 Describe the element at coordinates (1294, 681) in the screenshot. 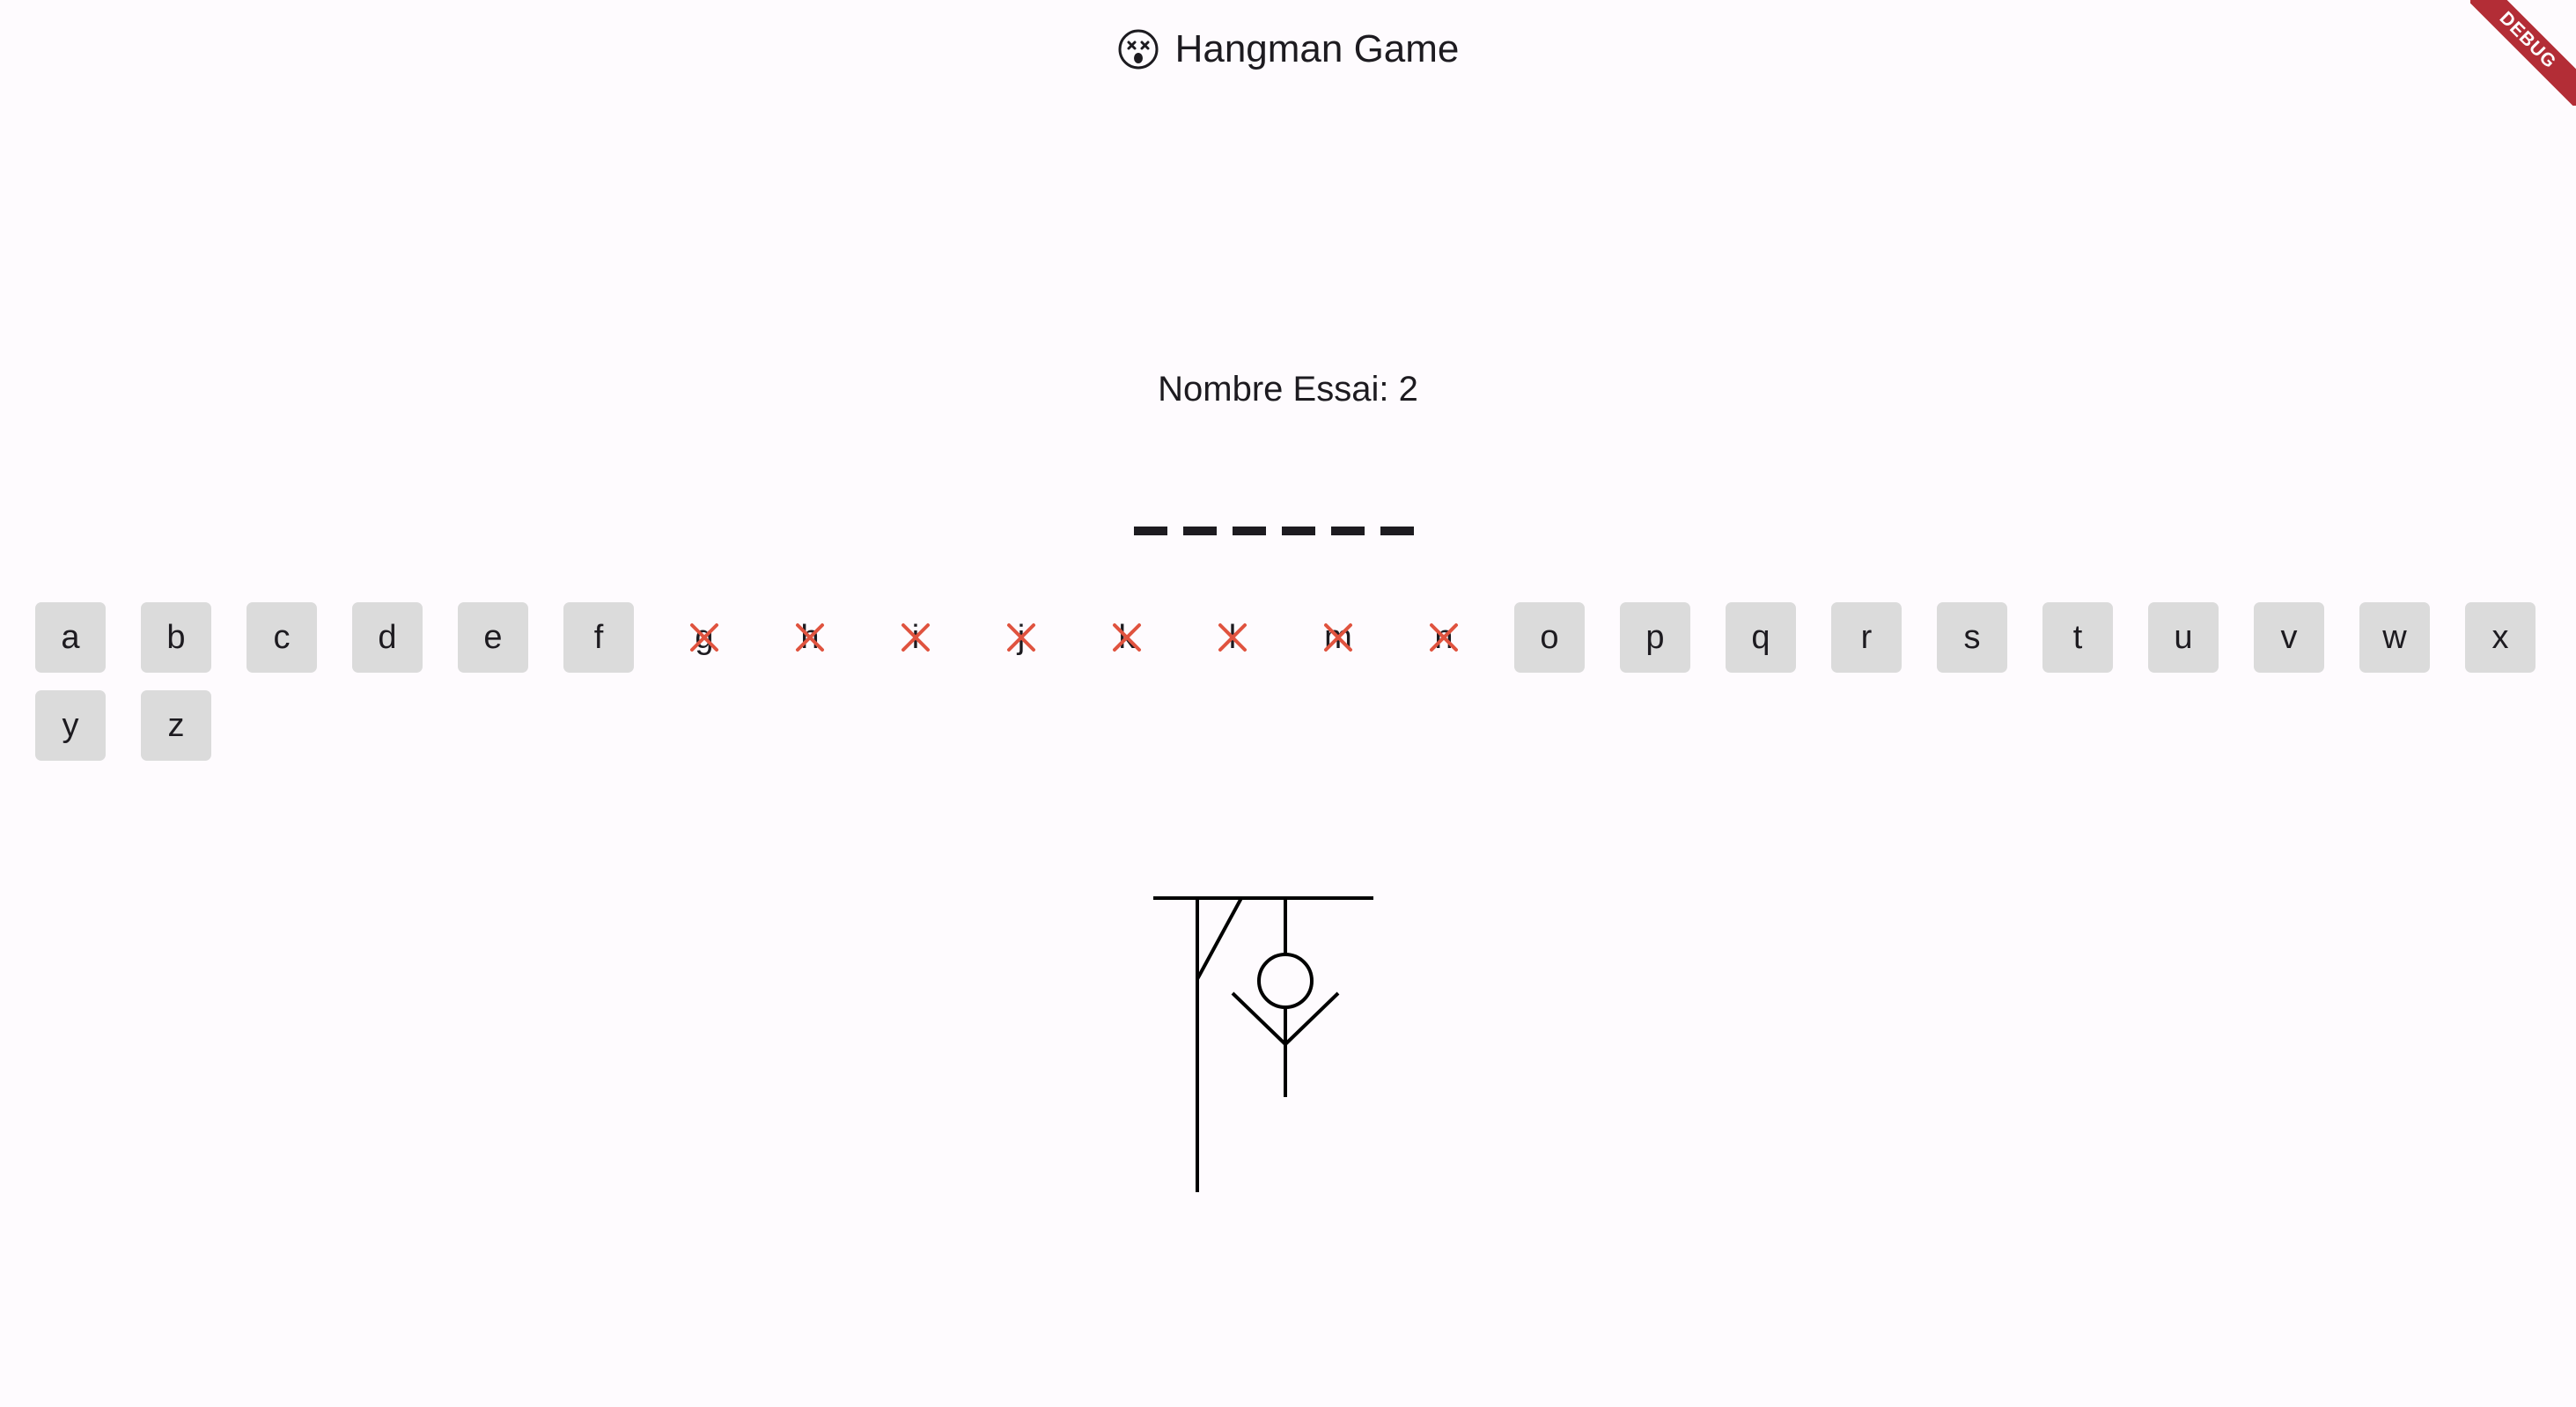

I see `letter-keyboard: a b c d e f g h i j k l m n o p q r s t u v w x y z` at that location.